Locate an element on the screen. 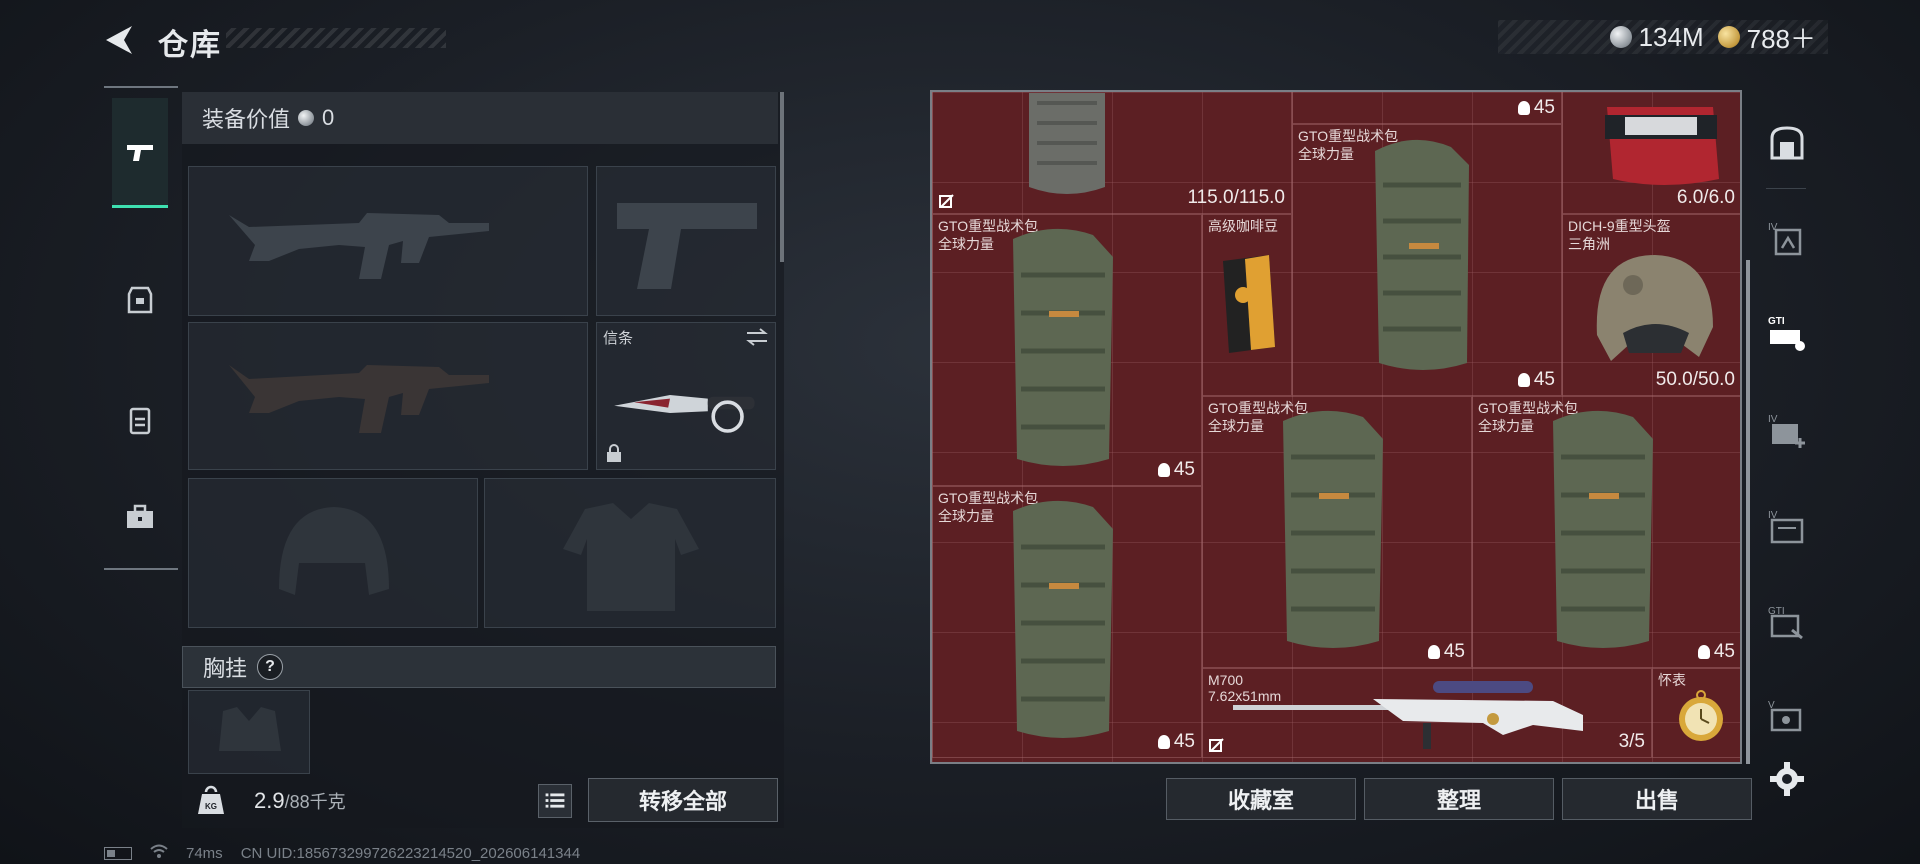 The width and height of the screenshot is (1920, 864). stash-scrollbar is located at coordinates (1748, 512).